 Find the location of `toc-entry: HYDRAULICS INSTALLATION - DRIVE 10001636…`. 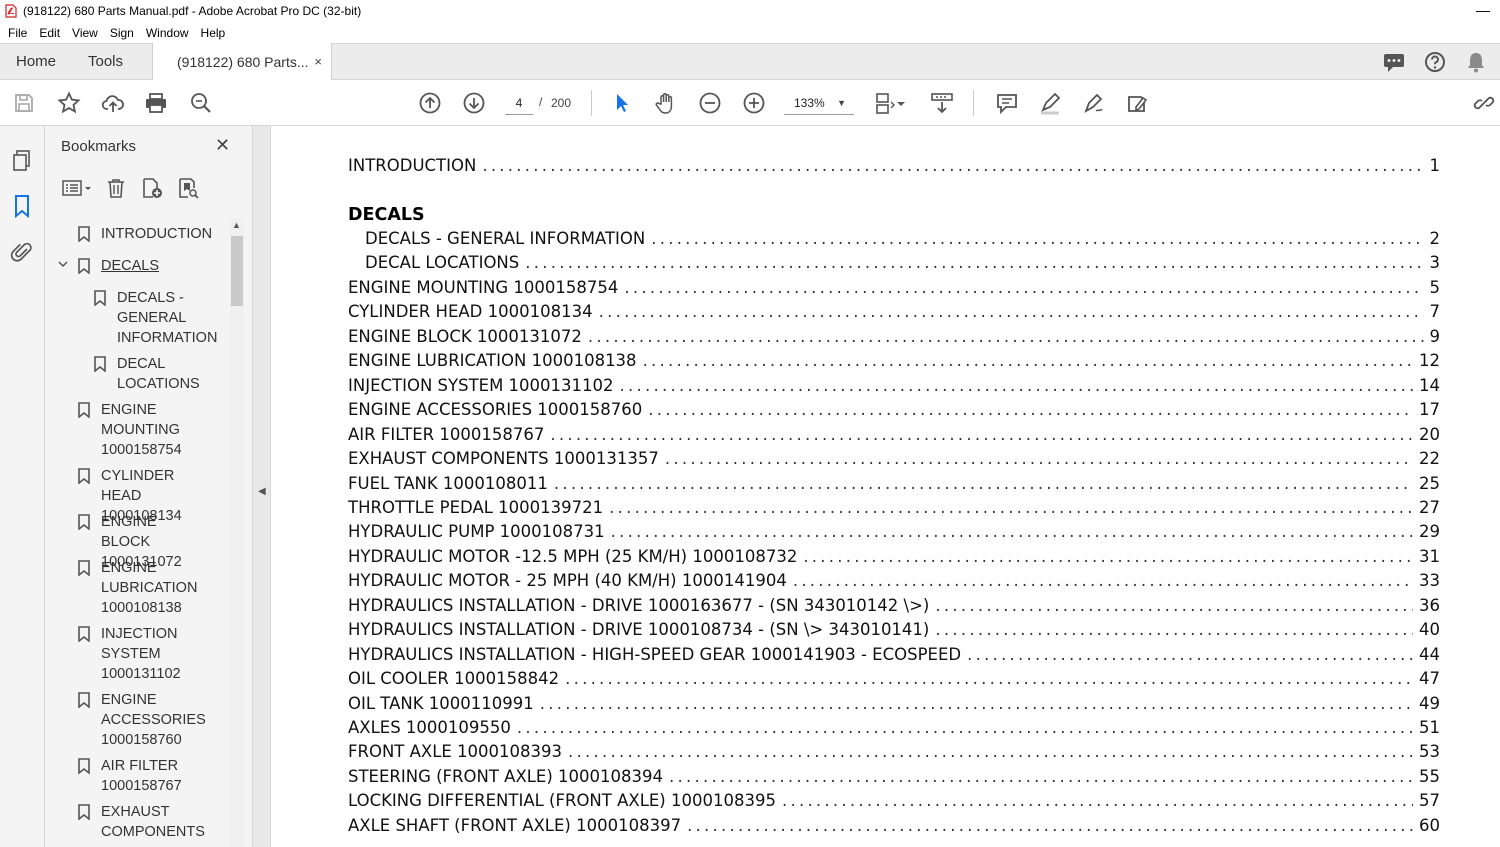

toc-entry: HYDRAULICS INSTALLATION - DRIVE 10001636… is located at coordinates (894, 608).